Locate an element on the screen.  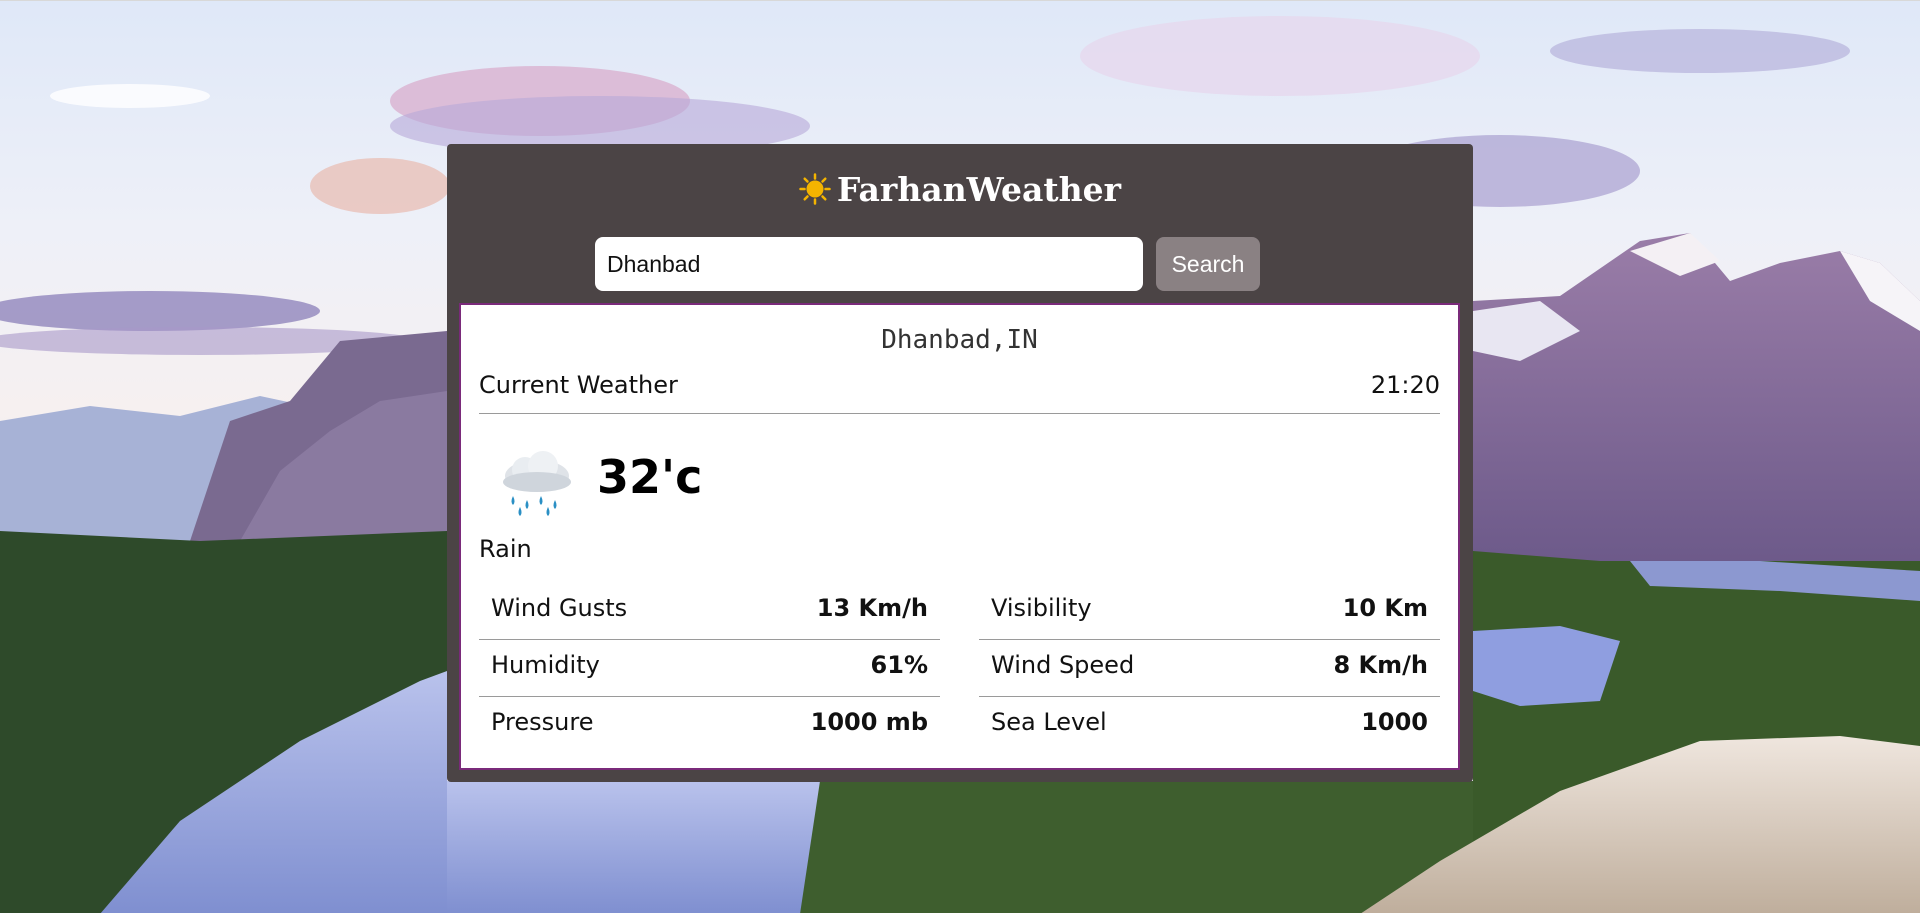
stat-label: Sea Level is located at coordinates (1049, 722).